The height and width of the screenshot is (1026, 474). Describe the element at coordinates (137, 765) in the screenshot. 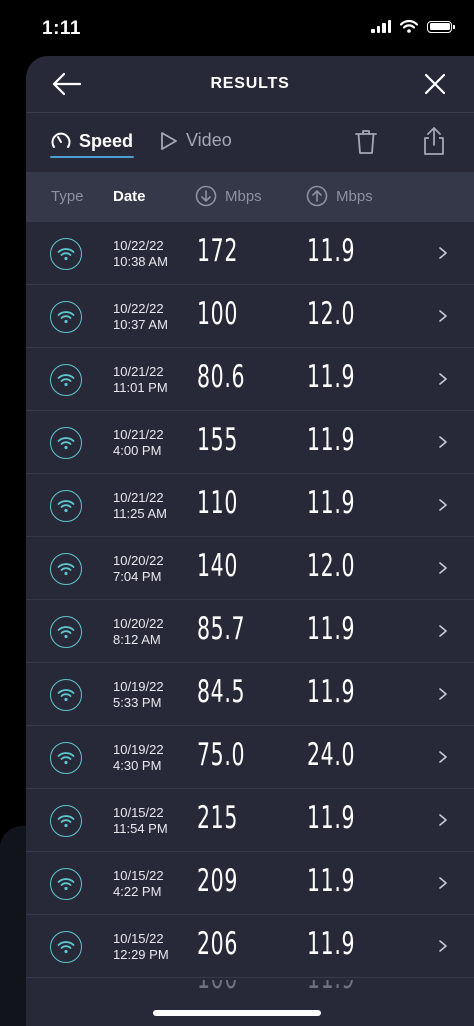

I see `result-time: 4:30 PM` at that location.